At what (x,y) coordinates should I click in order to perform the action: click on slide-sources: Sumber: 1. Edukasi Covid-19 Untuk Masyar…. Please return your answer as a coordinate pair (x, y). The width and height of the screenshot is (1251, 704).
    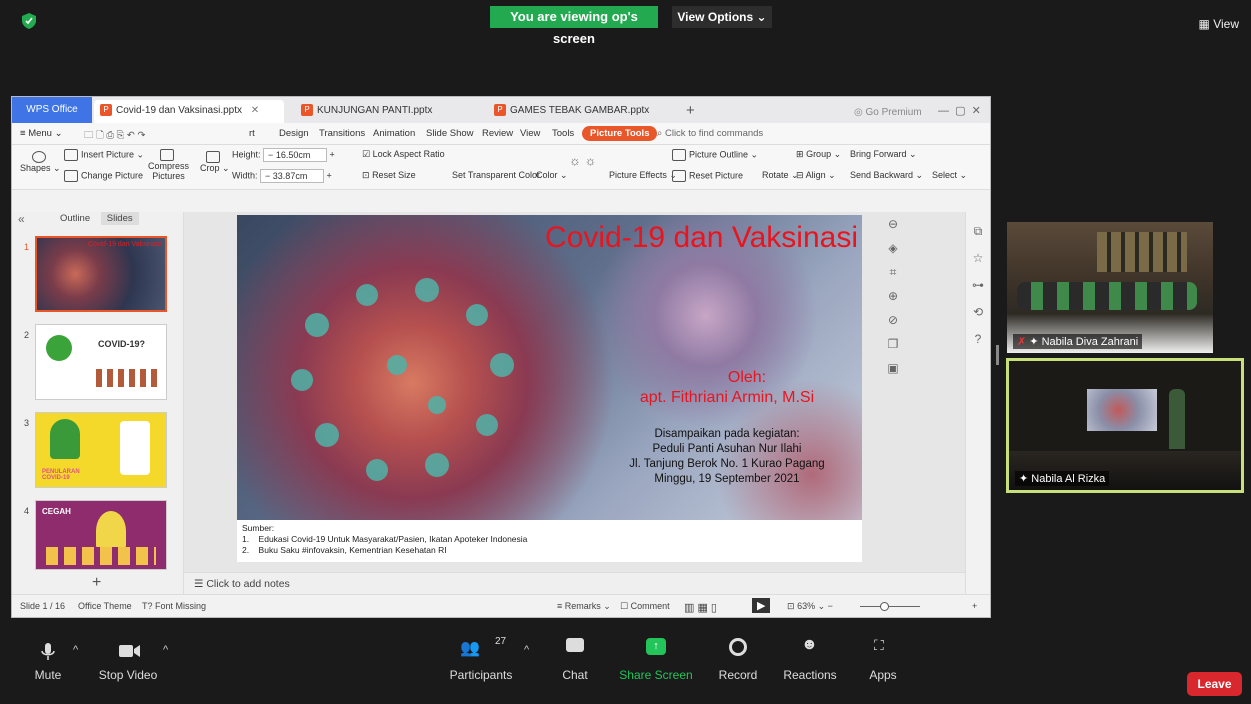
    Looking at the image, I should click on (549, 541).